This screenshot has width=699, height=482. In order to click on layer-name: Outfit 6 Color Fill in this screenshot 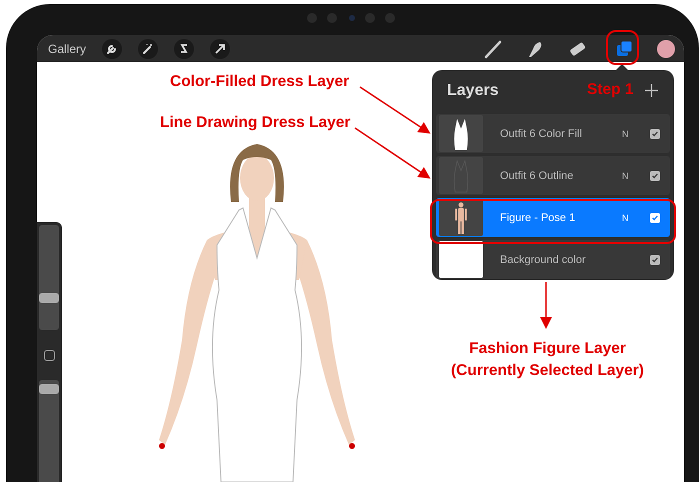, I will do `click(541, 134)`.